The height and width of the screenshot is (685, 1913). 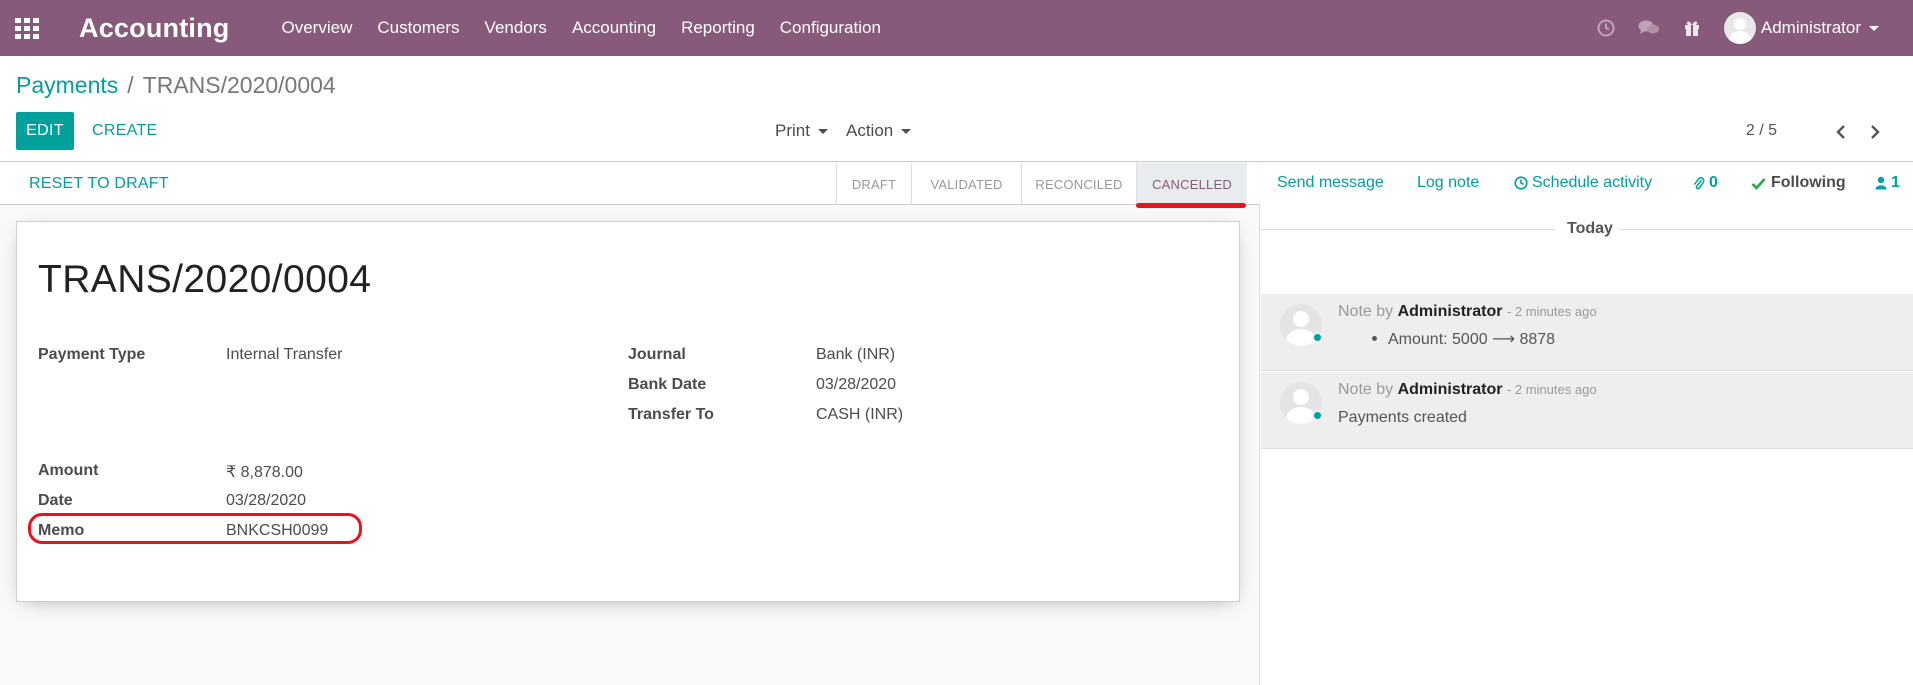 What do you see at coordinates (1887, 183) in the screenshot?
I see `followers-button: 1` at bounding box center [1887, 183].